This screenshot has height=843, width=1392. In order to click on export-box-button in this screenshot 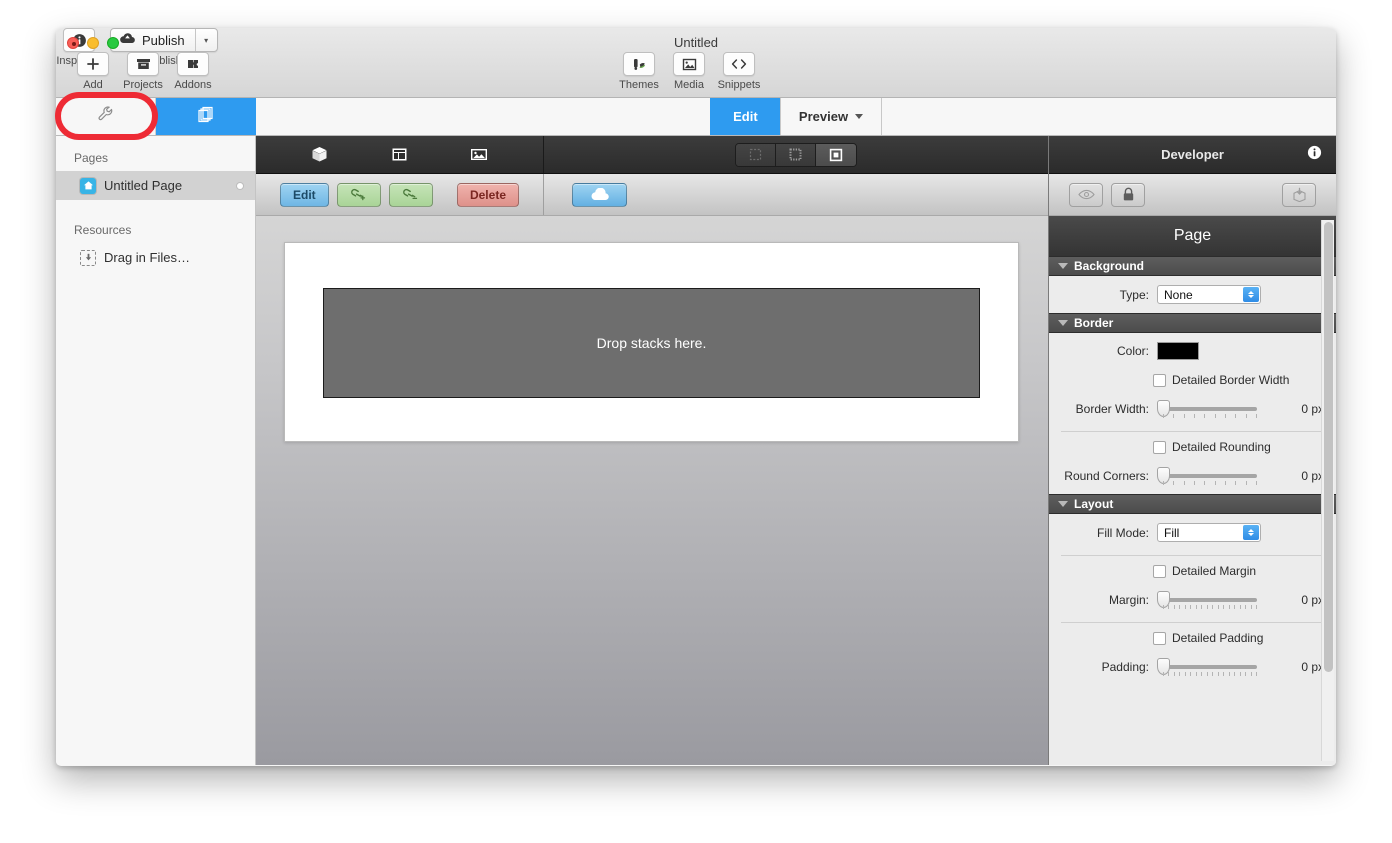, I will do `click(1299, 194)`.